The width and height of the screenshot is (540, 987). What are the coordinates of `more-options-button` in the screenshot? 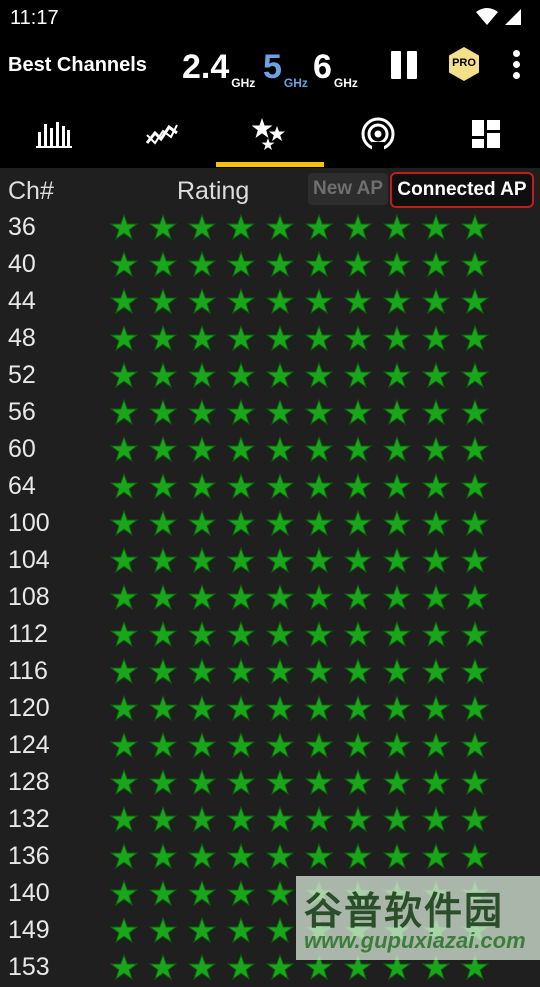 It's located at (516, 65).